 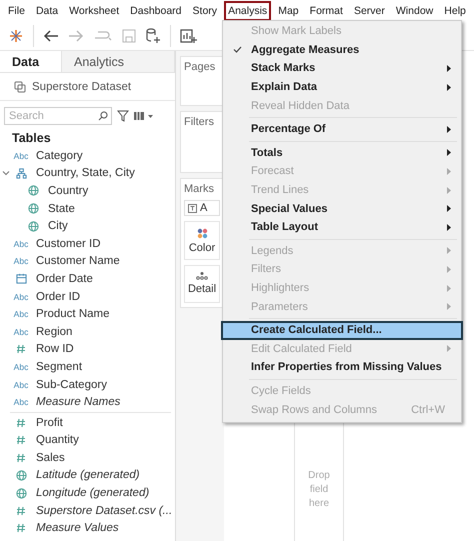 I want to click on redo-icon, so click(x=103, y=35).